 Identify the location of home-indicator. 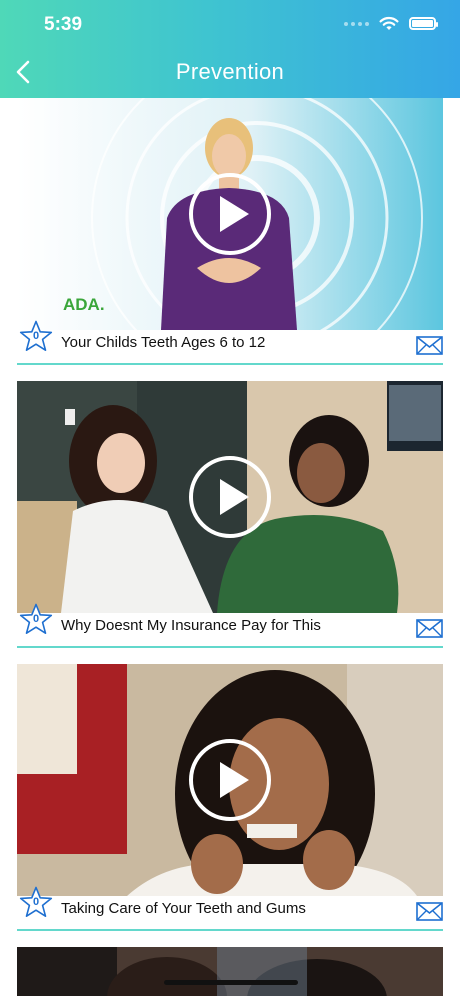
(231, 982).